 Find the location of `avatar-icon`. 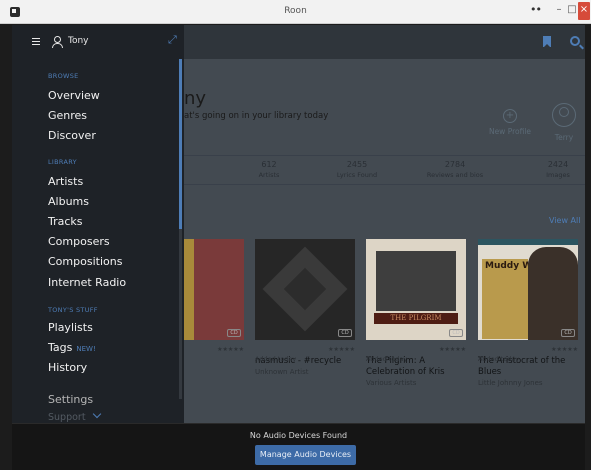

avatar-icon is located at coordinates (564, 115).